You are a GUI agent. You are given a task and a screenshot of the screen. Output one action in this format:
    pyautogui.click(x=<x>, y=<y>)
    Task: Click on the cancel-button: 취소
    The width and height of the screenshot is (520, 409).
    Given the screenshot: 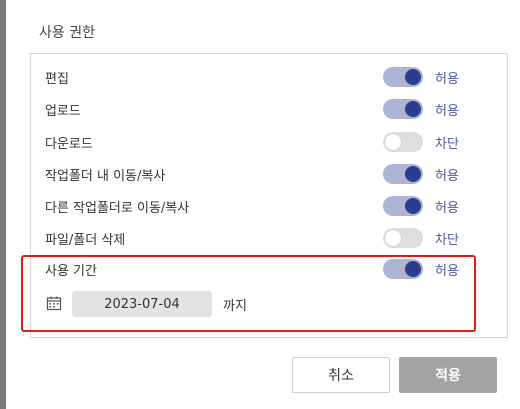 What is the action you would take?
    pyautogui.click(x=341, y=375)
    